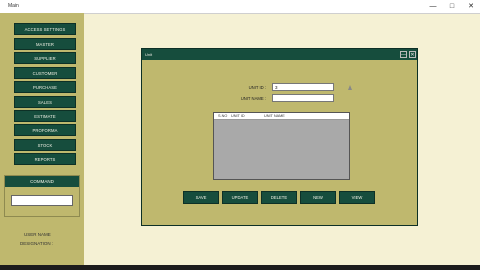  I want to click on master-button: MASTER, so click(45, 44).